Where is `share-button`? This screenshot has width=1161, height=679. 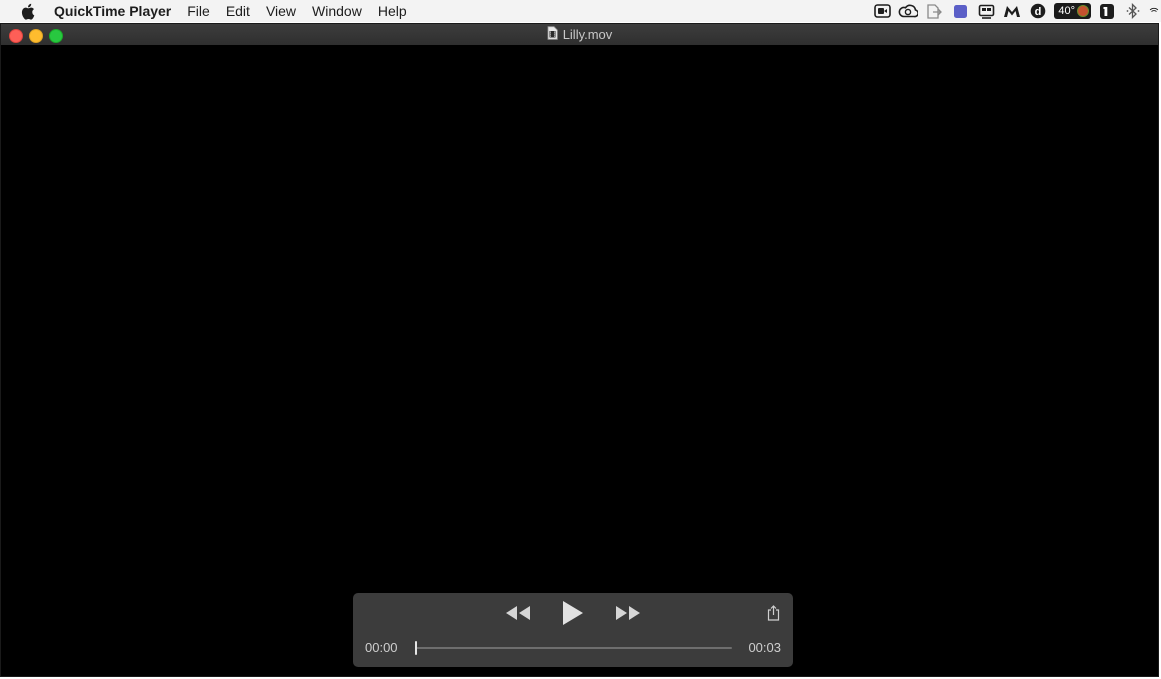
share-button is located at coordinates (773, 613).